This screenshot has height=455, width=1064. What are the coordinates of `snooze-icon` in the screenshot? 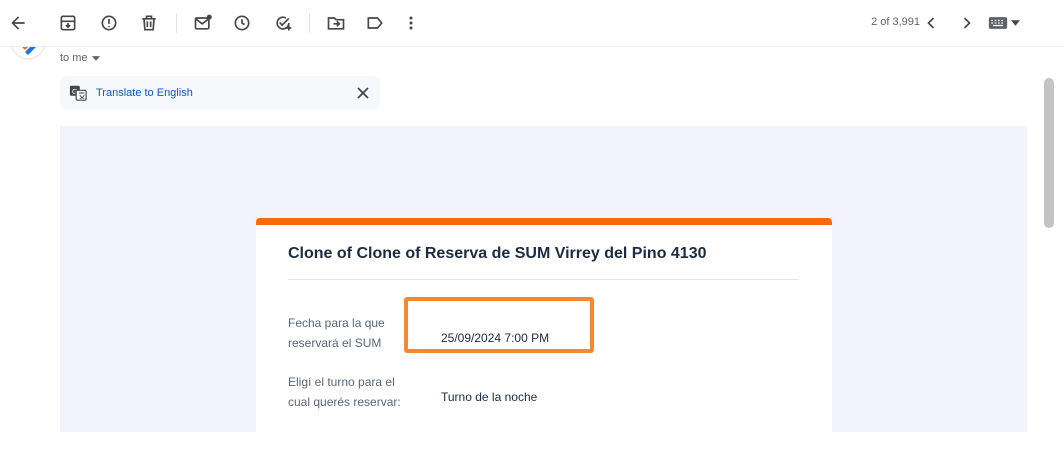 It's located at (242, 23).